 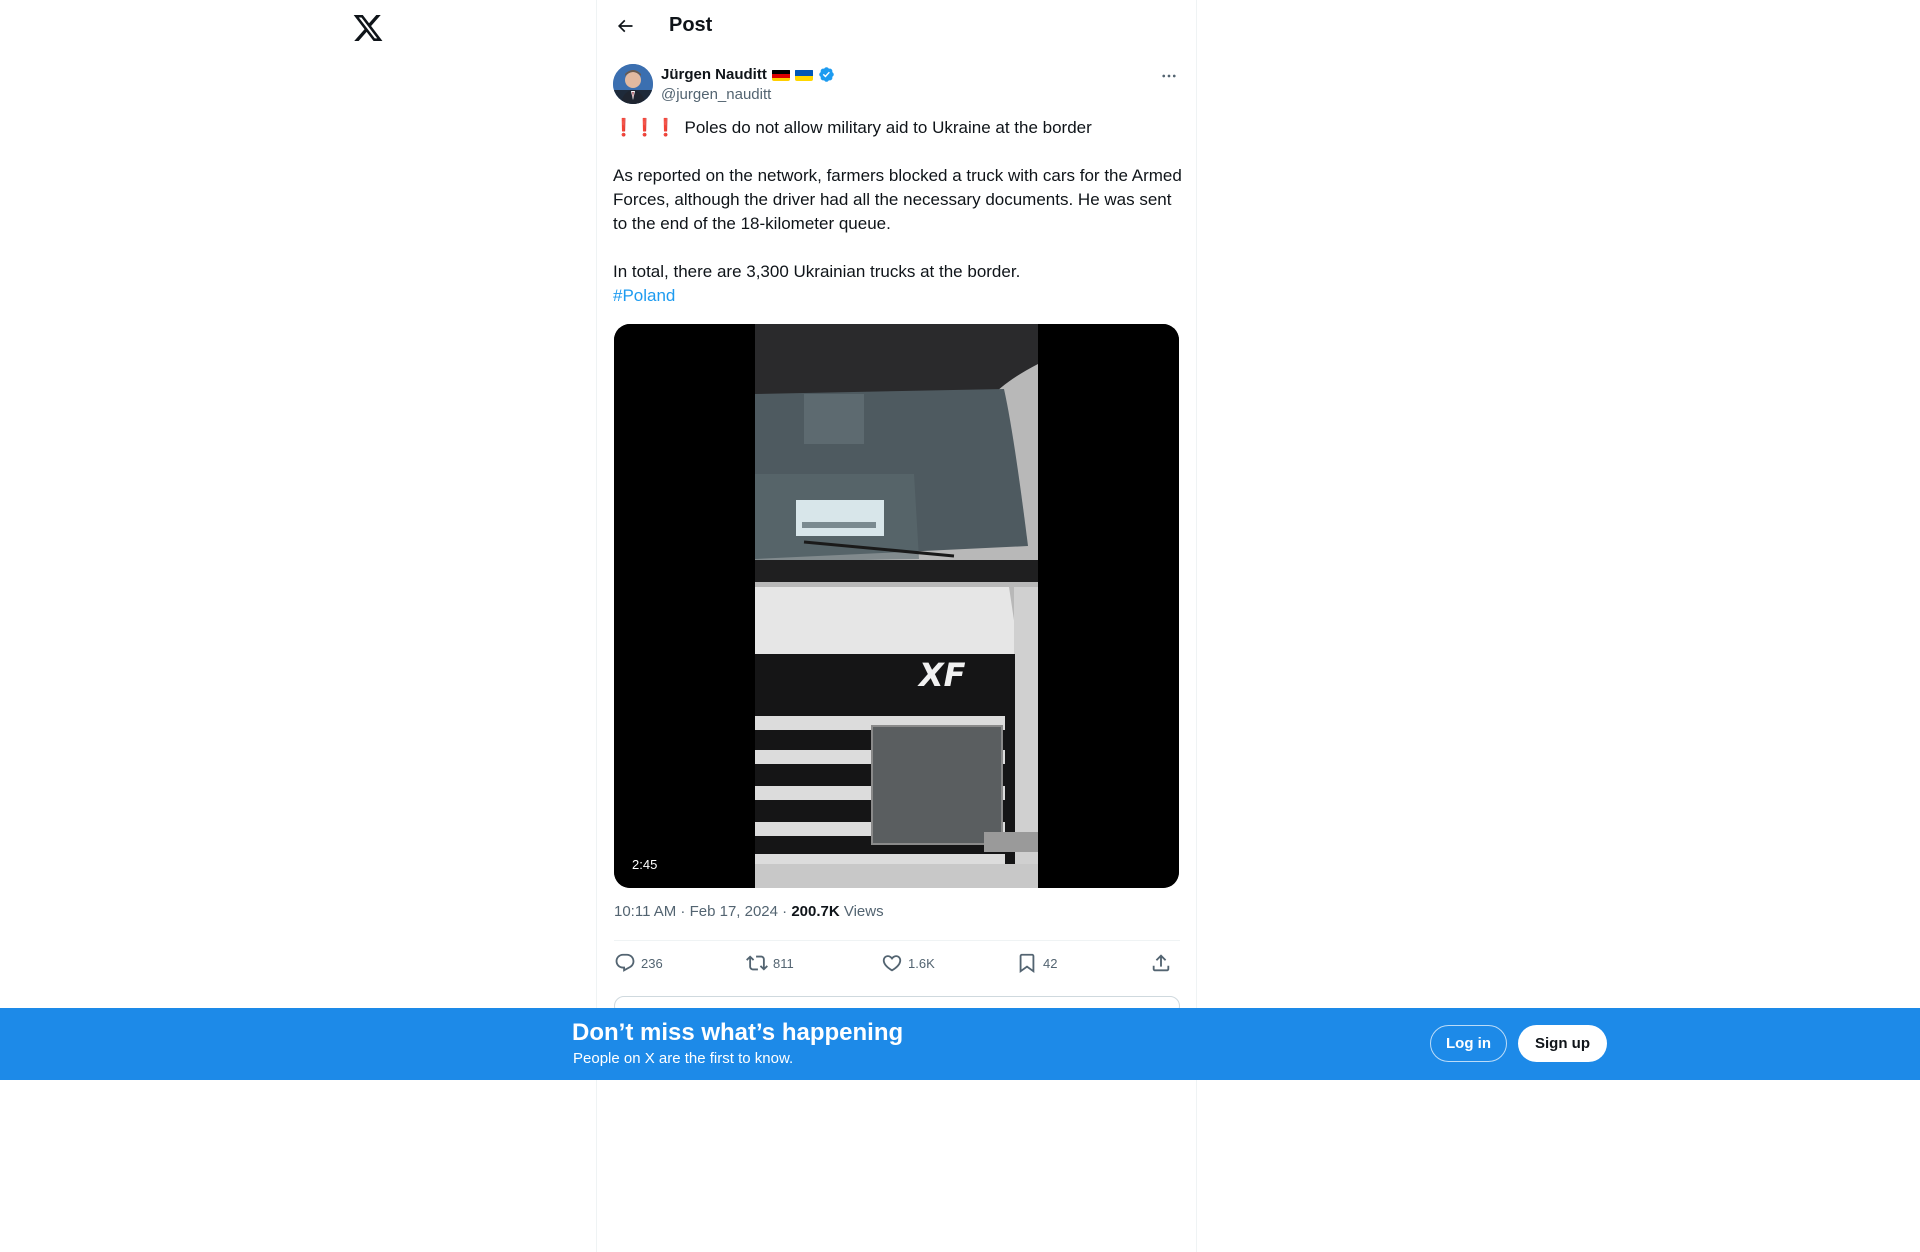 What do you see at coordinates (738, 1032) in the screenshot?
I see `banner-title: Don’t miss what’s happening` at bounding box center [738, 1032].